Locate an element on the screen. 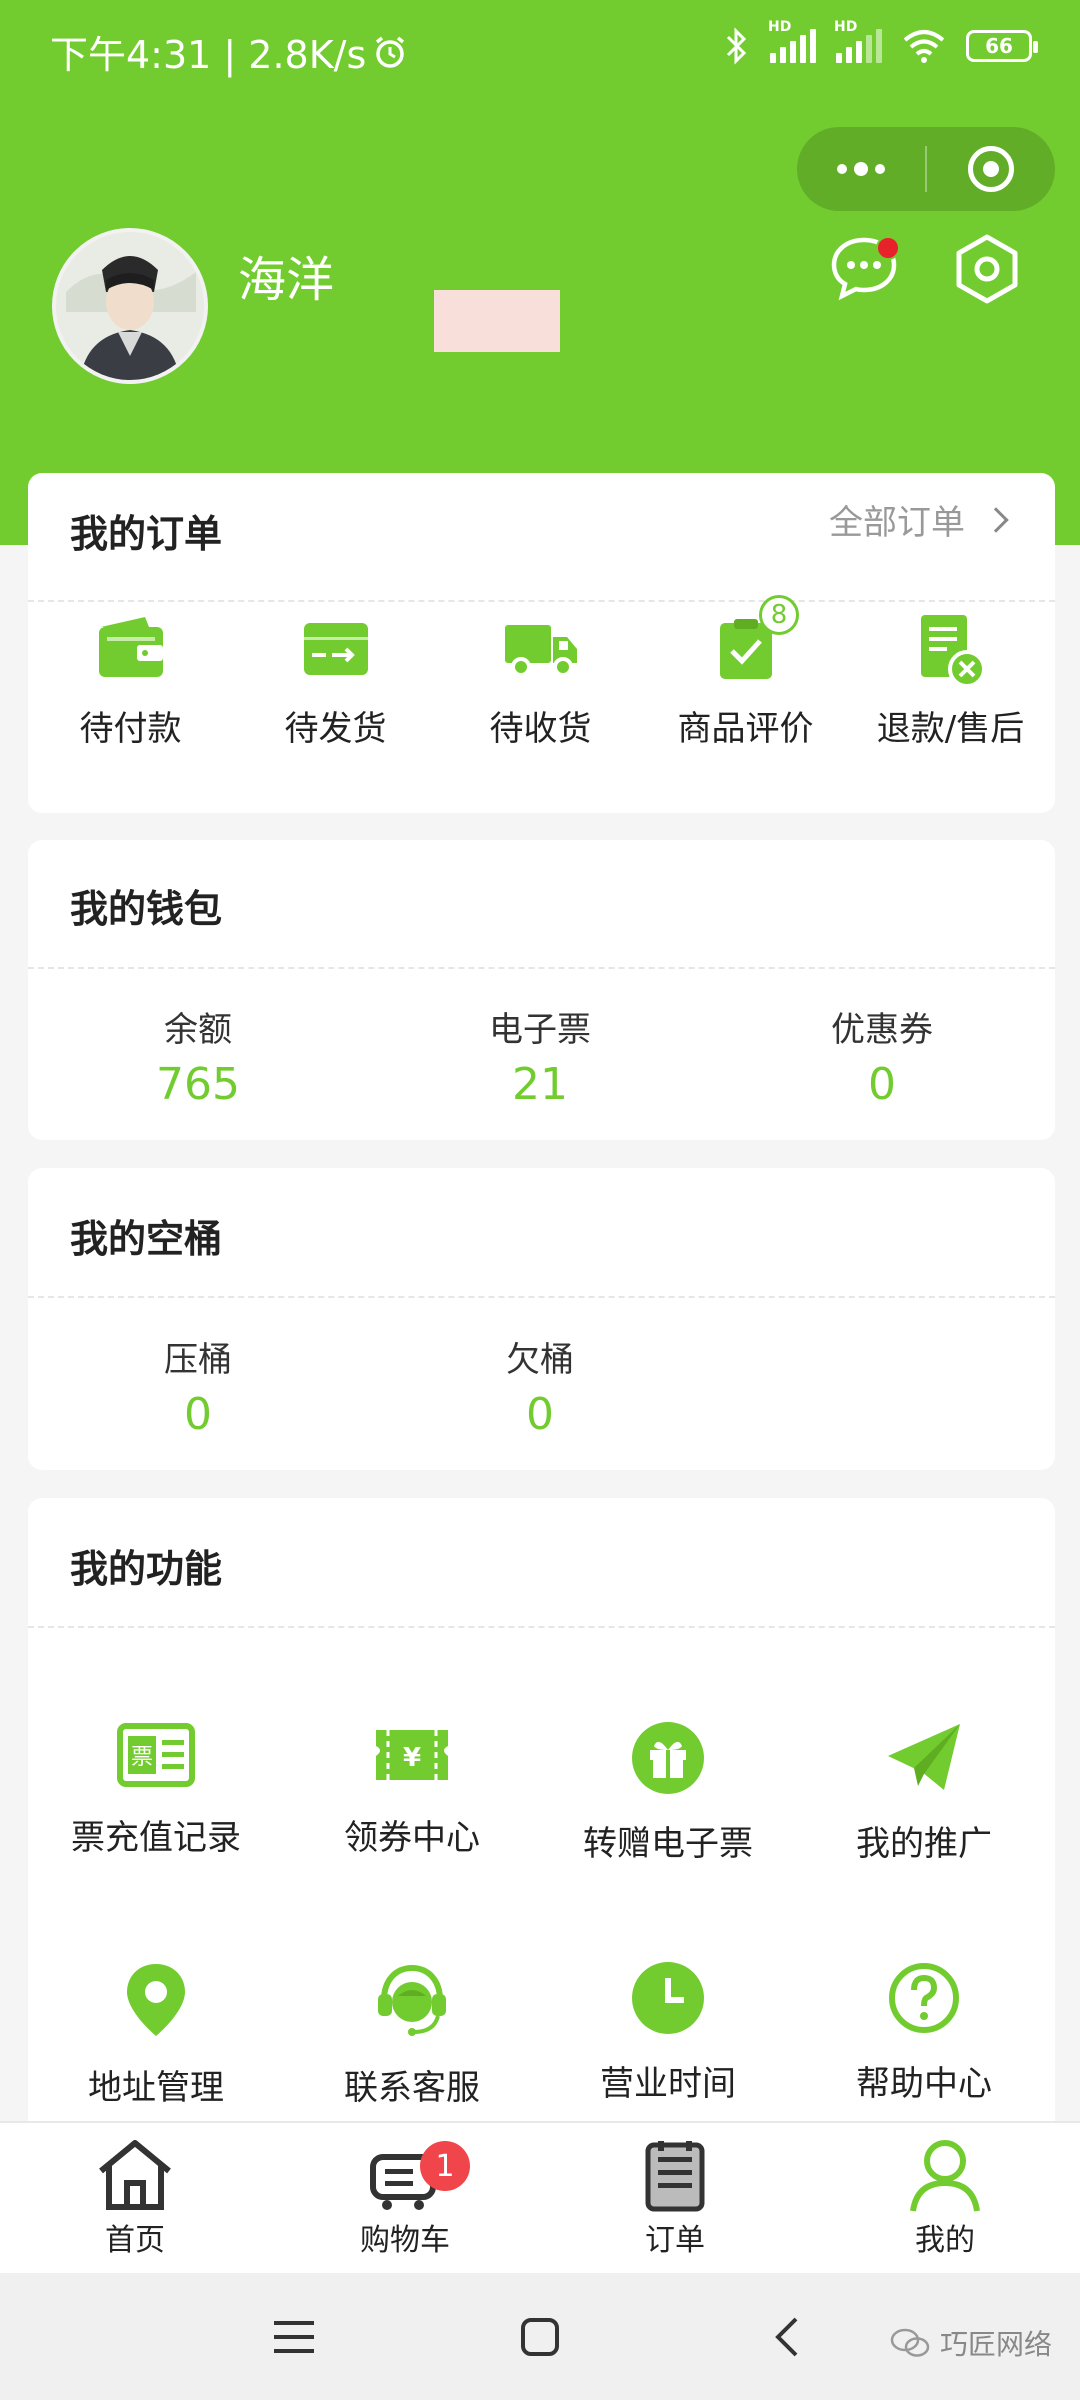 The height and width of the screenshot is (2400, 1080). more-dots-icon is located at coordinates (861, 169).